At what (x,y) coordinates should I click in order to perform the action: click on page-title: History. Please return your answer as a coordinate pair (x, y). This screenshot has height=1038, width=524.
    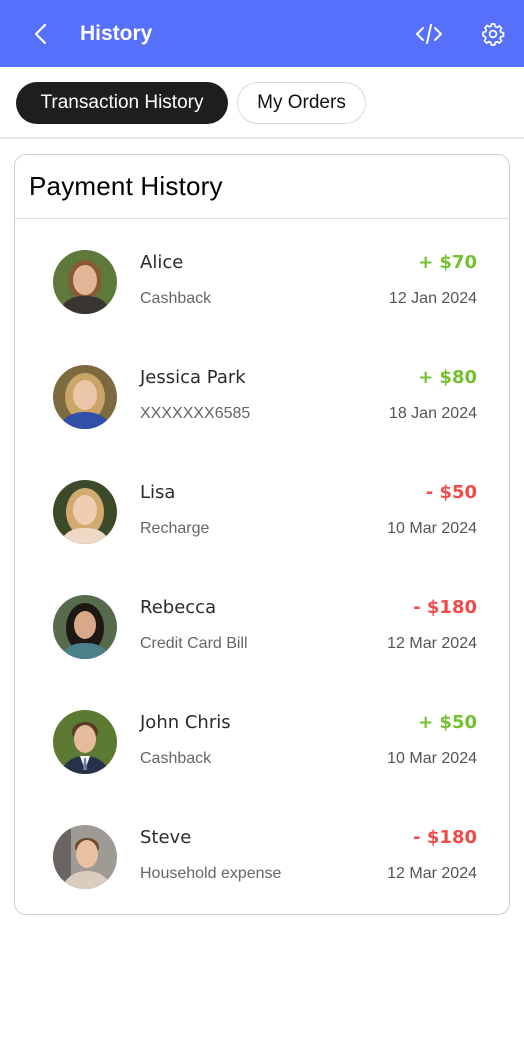
    Looking at the image, I should click on (116, 33).